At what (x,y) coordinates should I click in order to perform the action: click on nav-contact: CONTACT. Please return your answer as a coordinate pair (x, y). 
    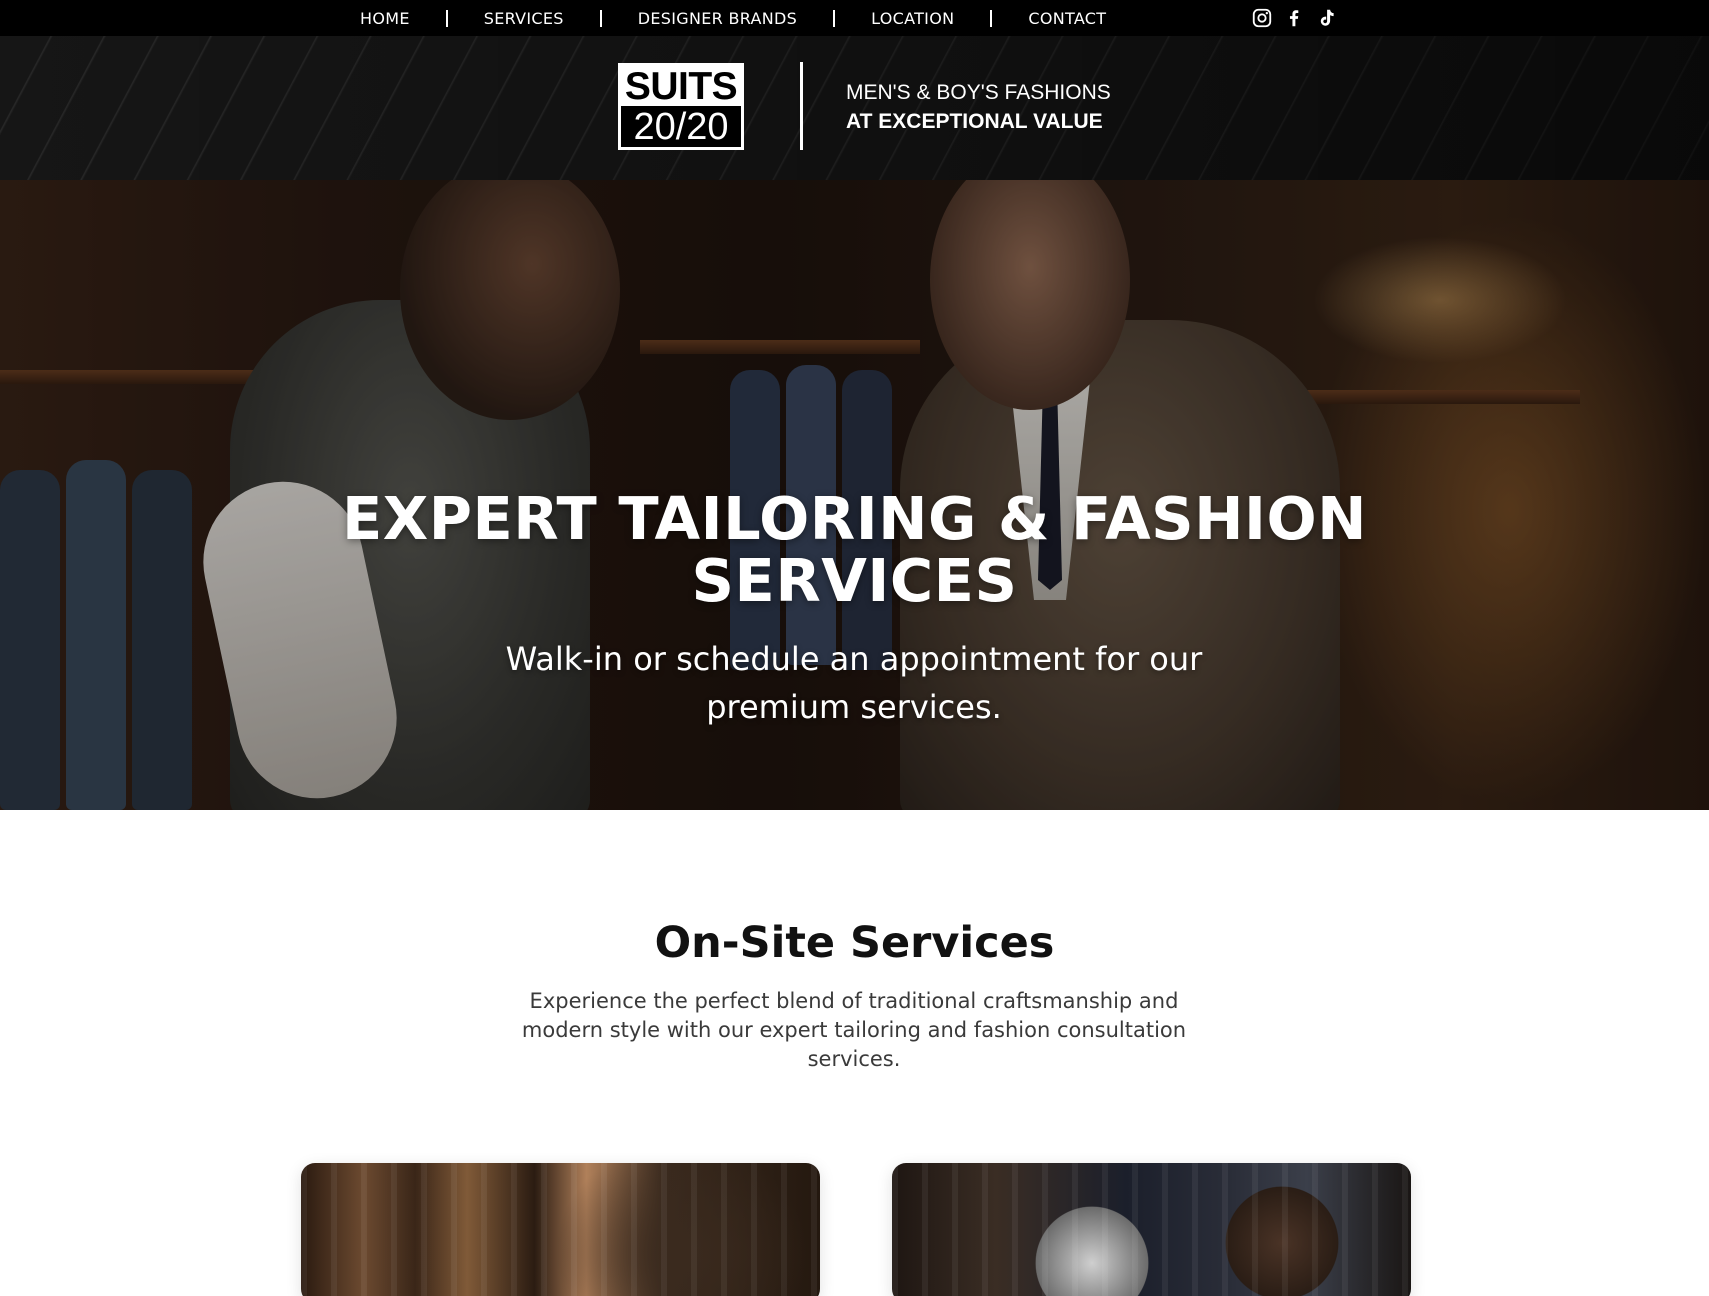
    Looking at the image, I should click on (1067, 18).